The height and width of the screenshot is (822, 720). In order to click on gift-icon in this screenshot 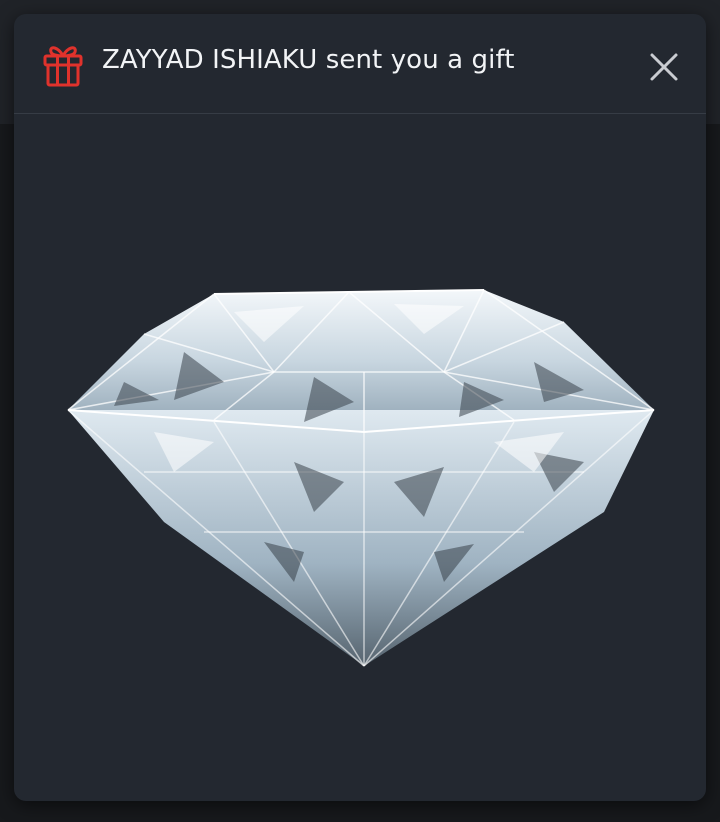, I will do `click(63, 66)`.